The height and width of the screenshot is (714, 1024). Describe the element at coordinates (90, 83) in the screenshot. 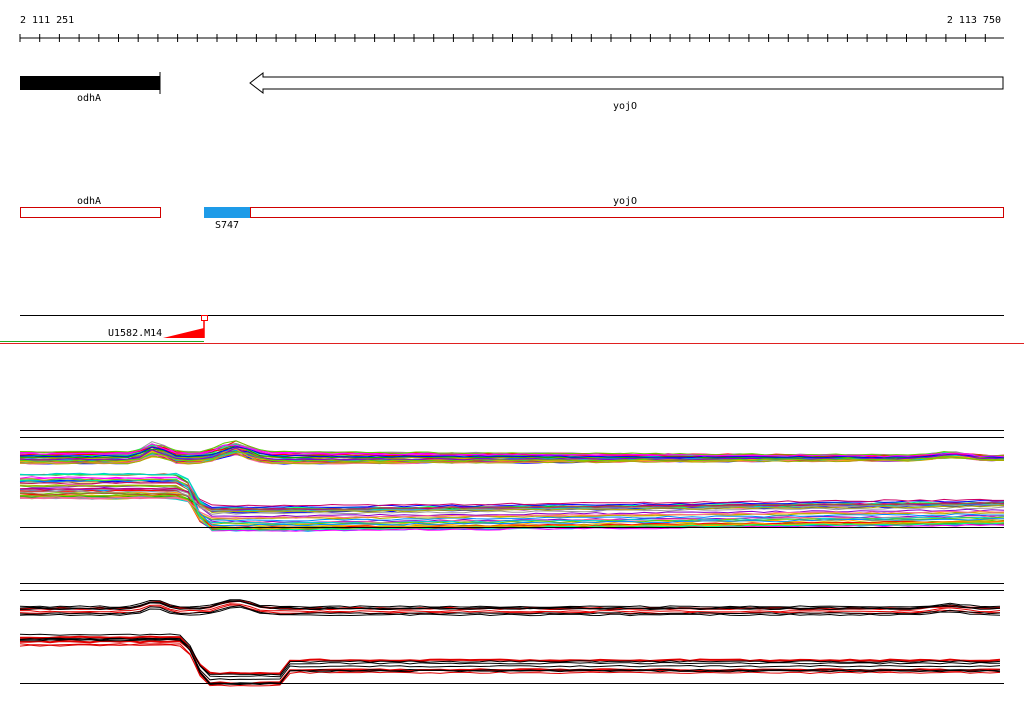

I see `gene-odhA-body` at that location.